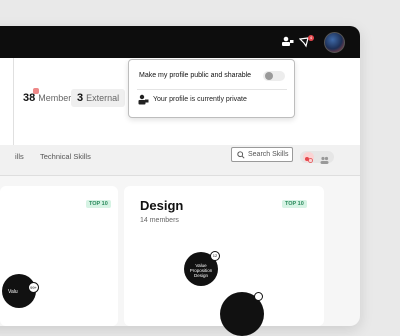  What do you see at coordinates (49, 98) in the screenshot?
I see `members-count: 38 Members` at bounding box center [49, 98].